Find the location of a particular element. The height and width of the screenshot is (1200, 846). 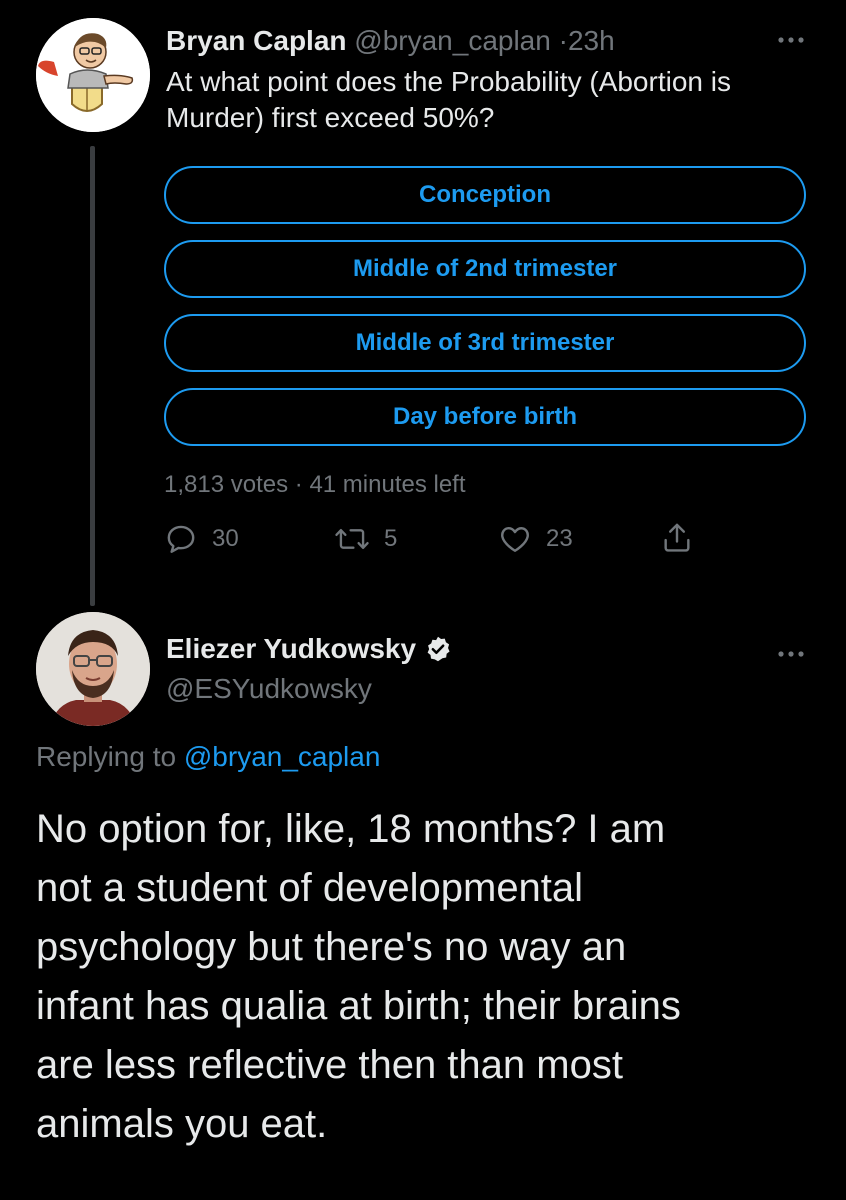

retweet-count: 5 is located at coordinates (391, 538).